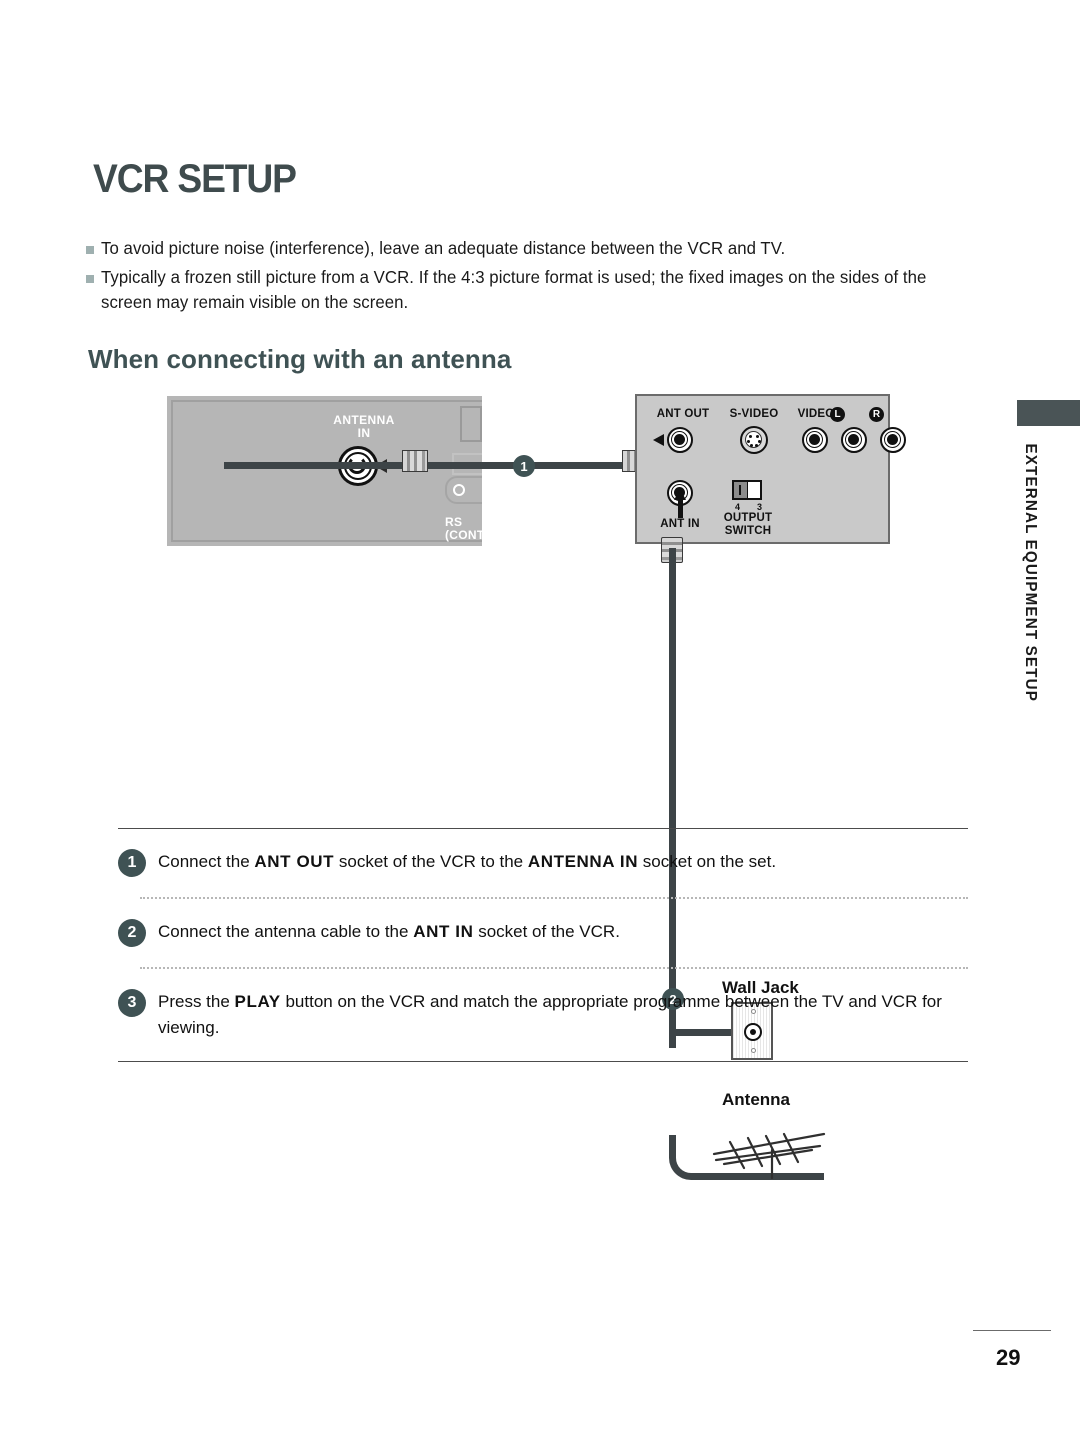 The width and height of the screenshot is (1080, 1439). I want to click on vcr-video-socket-icon, so click(815, 440).